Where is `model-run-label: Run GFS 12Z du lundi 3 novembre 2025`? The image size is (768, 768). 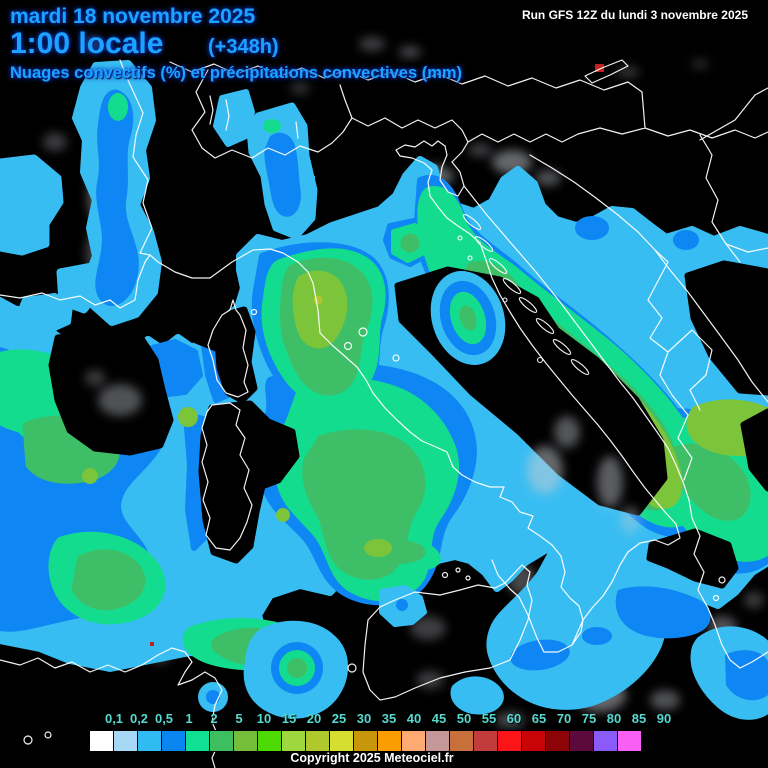
model-run-label: Run GFS 12Z du lundi 3 novembre 2025 is located at coordinates (634, 15).